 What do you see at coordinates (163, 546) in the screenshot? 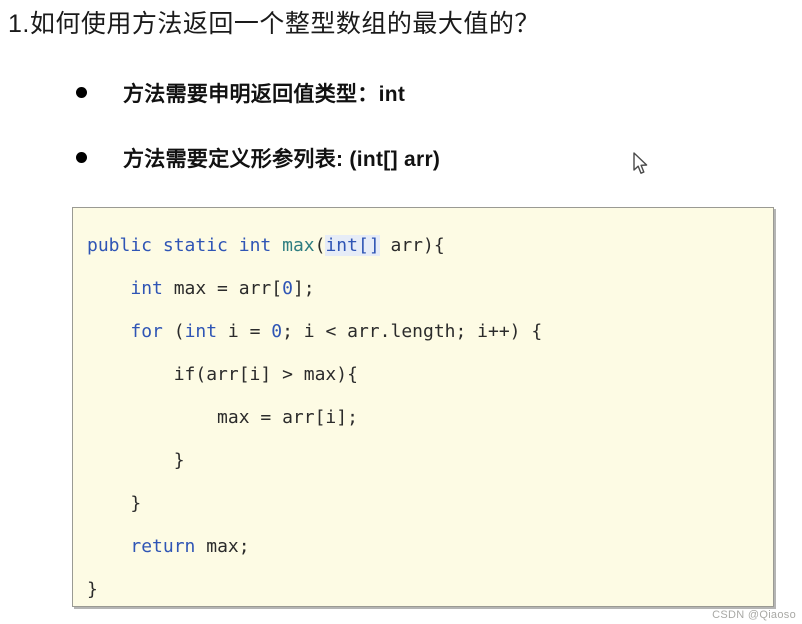
I see `code-token: return` at bounding box center [163, 546].